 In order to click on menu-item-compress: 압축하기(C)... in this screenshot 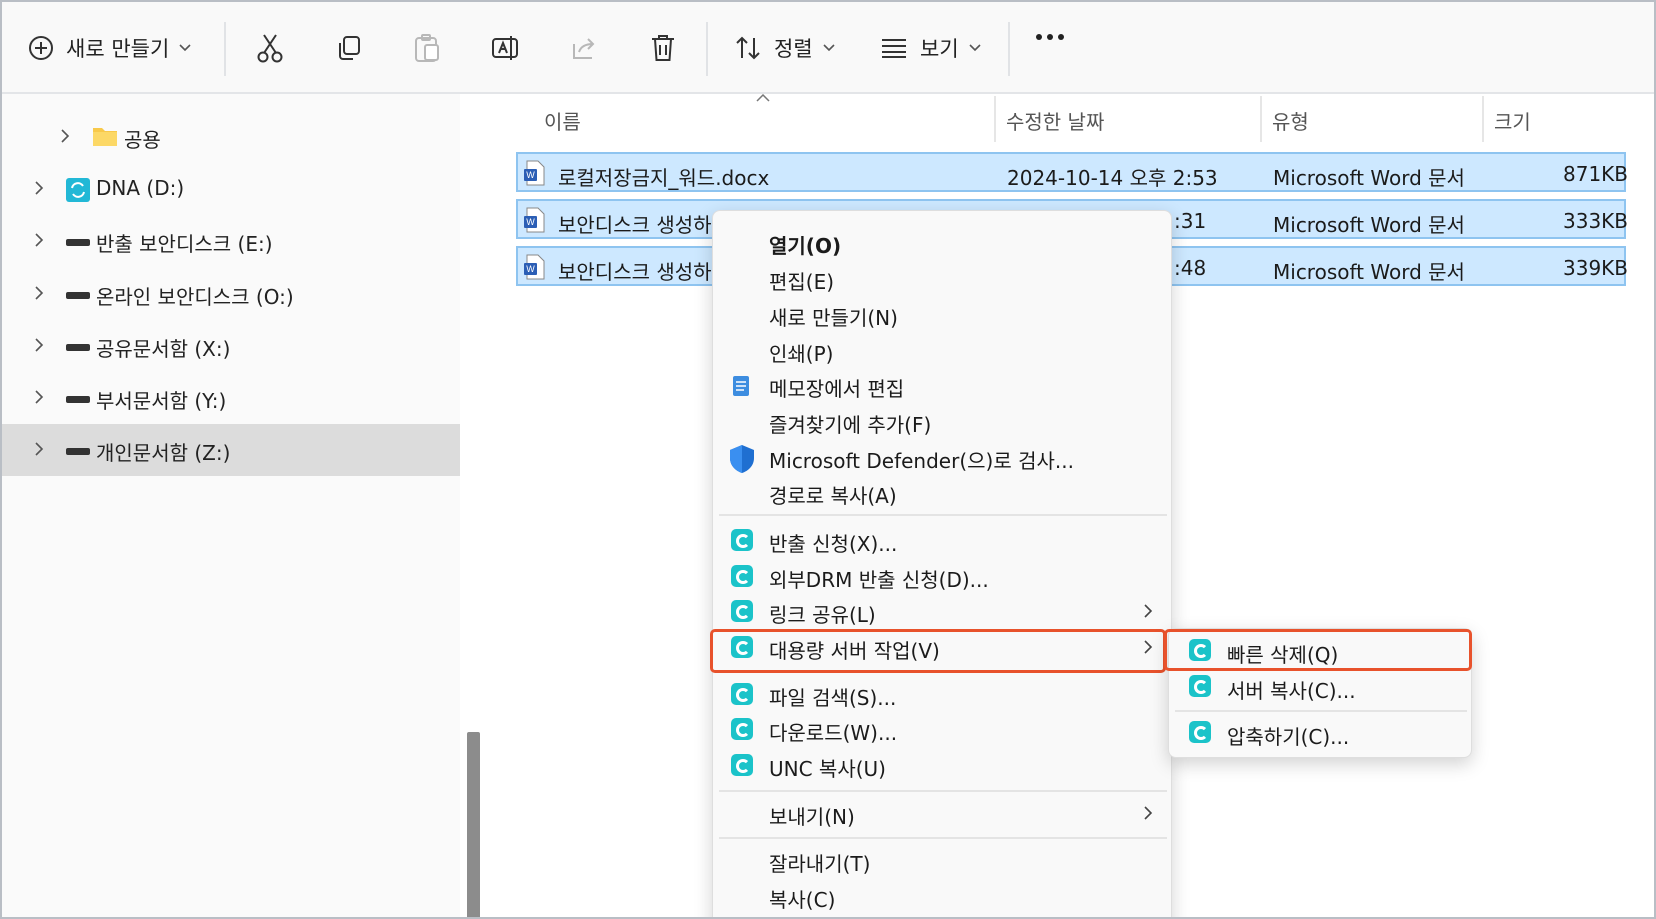, I will do `click(1321, 734)`.